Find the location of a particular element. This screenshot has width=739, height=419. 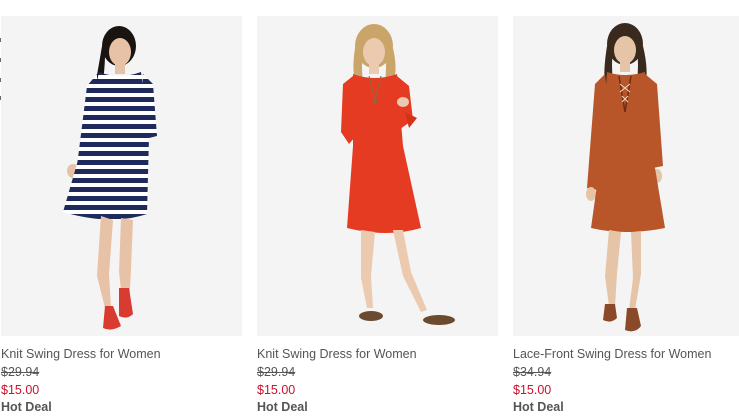

model-rust-lace-dress-image is located at coordinates (625, 177).